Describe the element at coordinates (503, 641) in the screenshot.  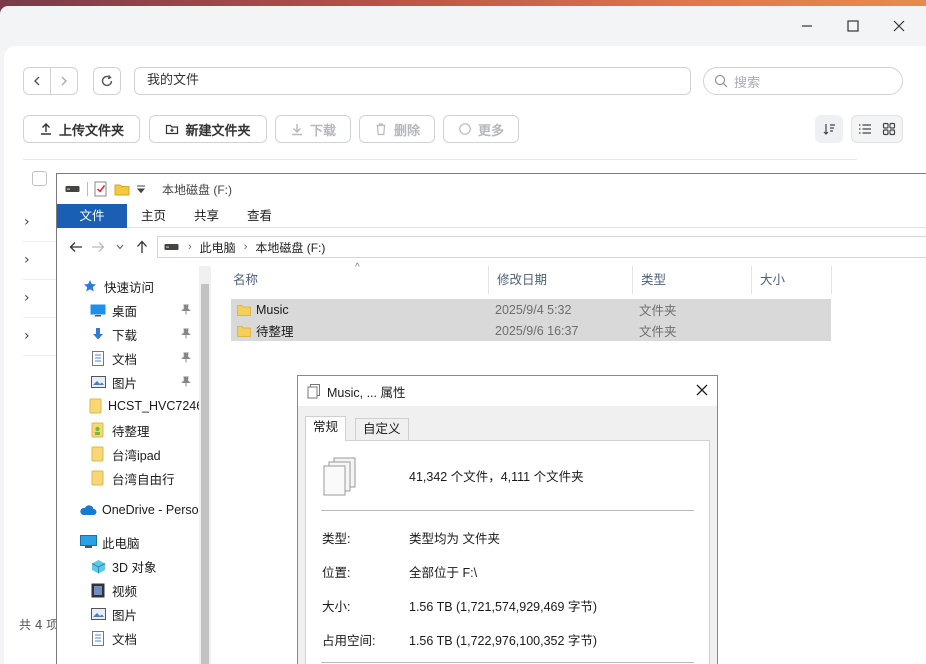
I see `disk-size-value: 1.56 TB (1,722,976,100,352 字节)` at that location.